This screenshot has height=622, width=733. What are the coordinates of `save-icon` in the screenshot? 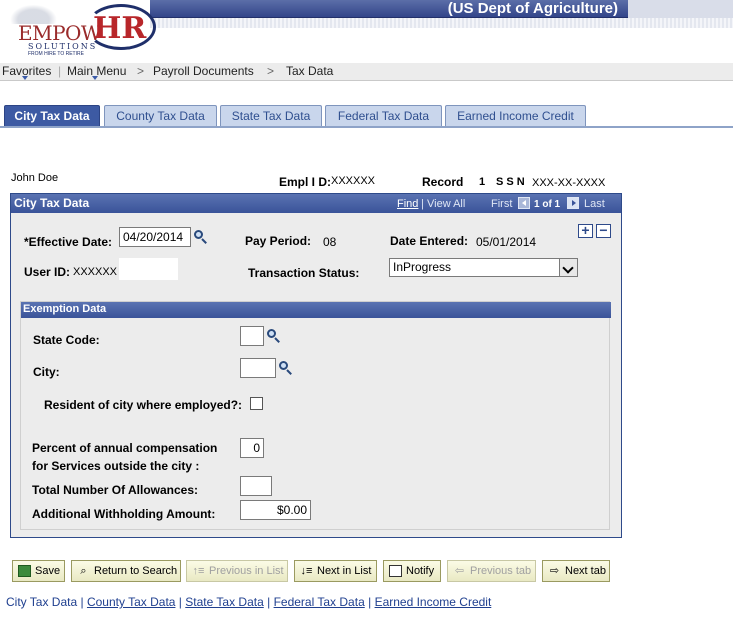 It's located at (24, 571).